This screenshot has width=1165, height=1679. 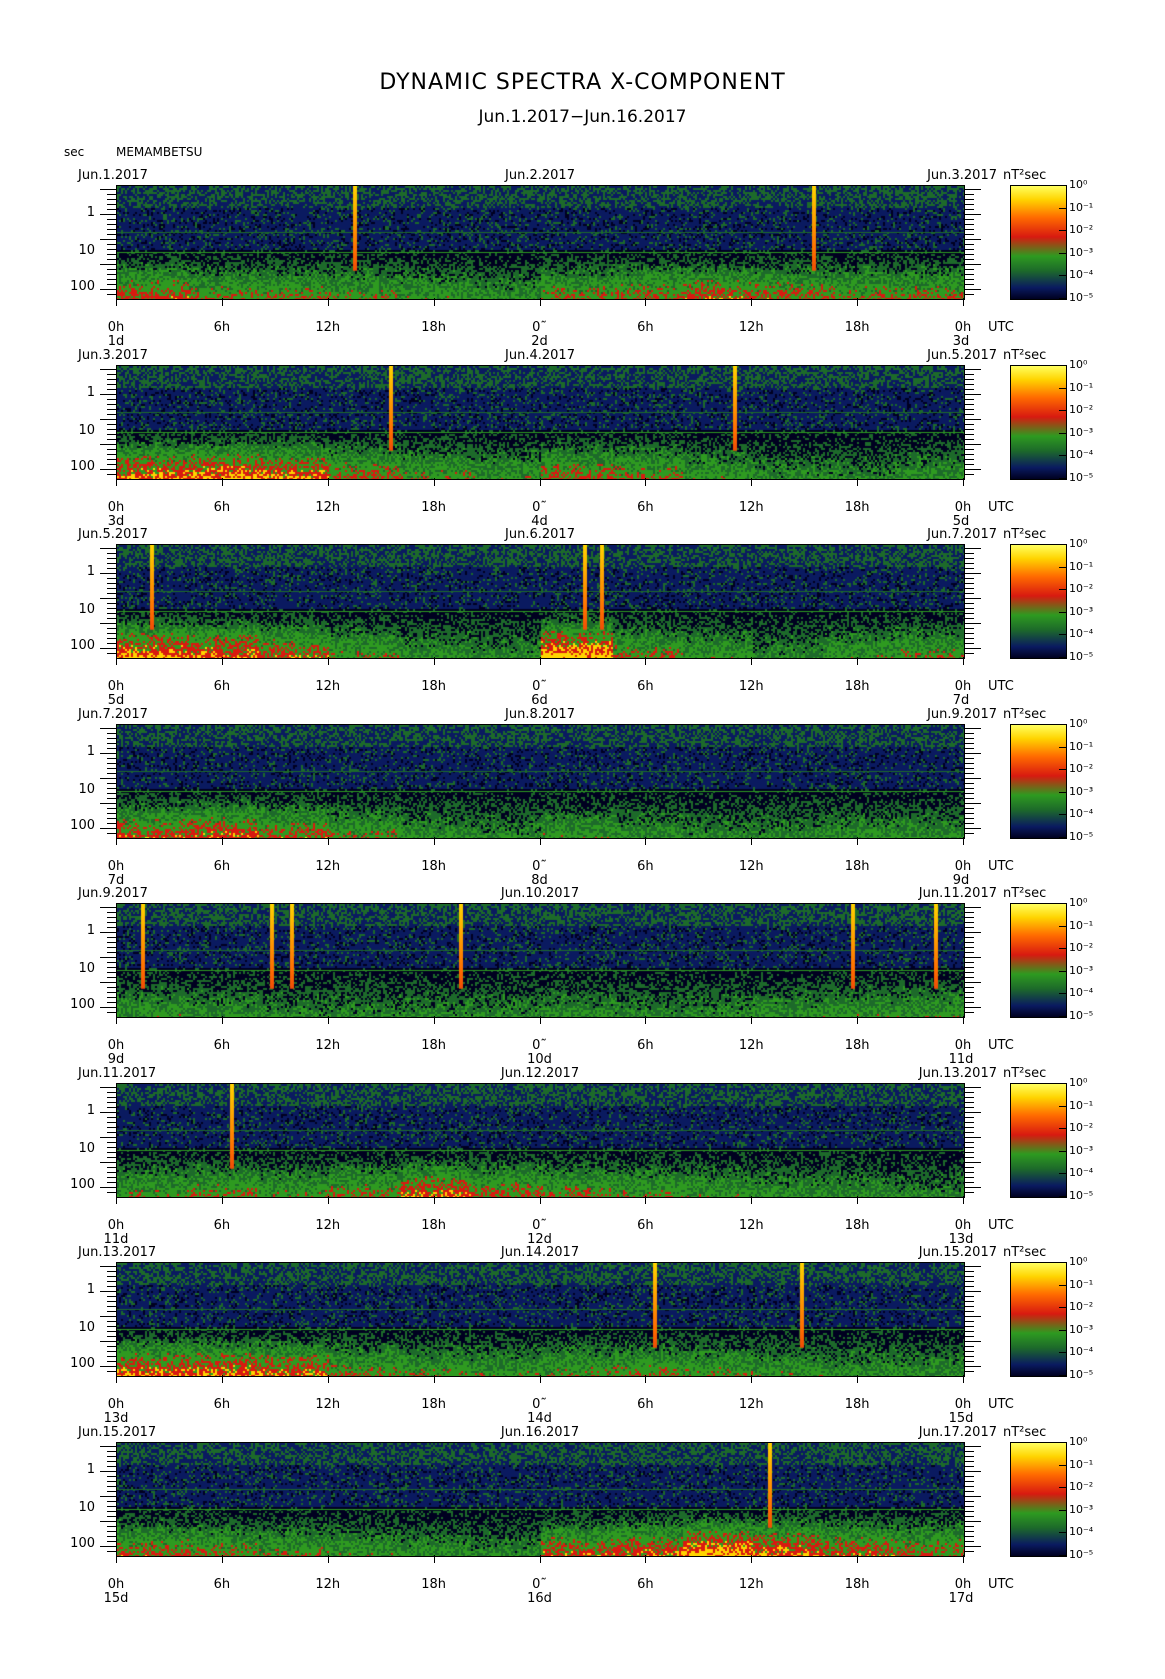 What do you see at coordinates (86, 1148) in the screenshot?
I see `y-tick-label: 10` at bounding box center [86, 1148].